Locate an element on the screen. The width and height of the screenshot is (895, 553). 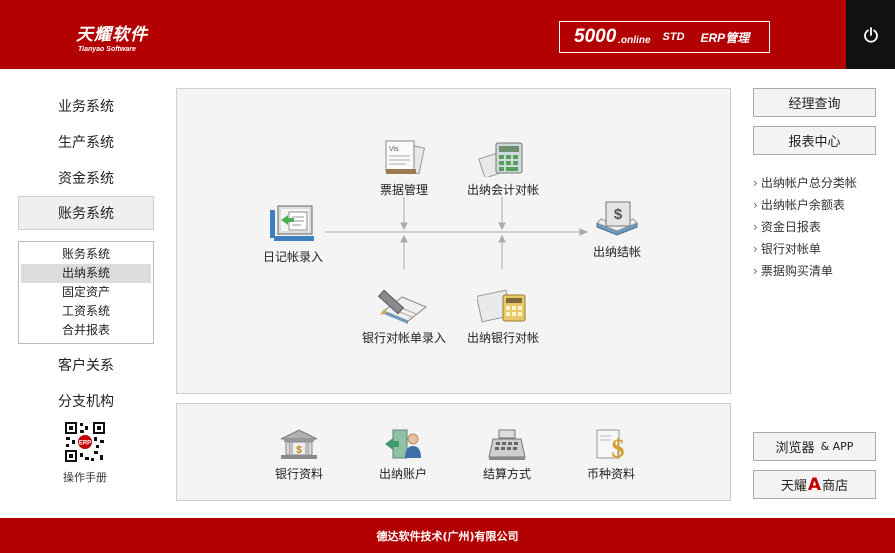
store-a-logo: A is located at coordinates (814, 484).